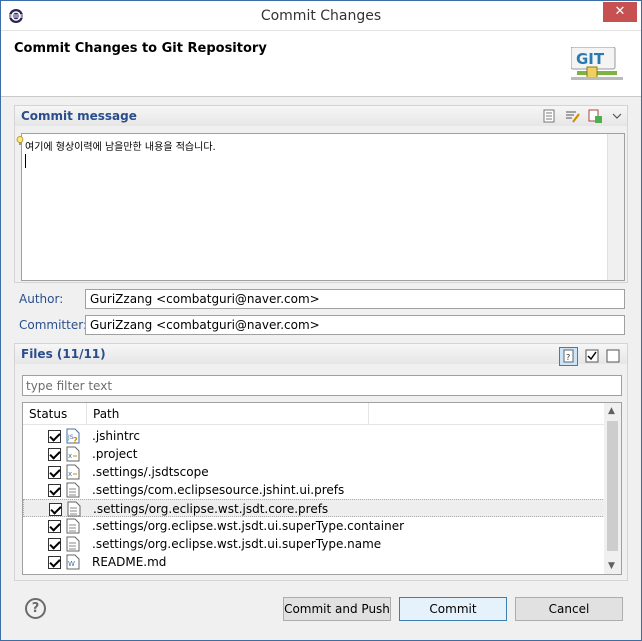 The height and width of the screenshot is (641, 642). What do you see at coordinates (611, 411) in the screenshot?
I see `scroll-up-arrow-icon: ▲` at bounding box center [611, 411].